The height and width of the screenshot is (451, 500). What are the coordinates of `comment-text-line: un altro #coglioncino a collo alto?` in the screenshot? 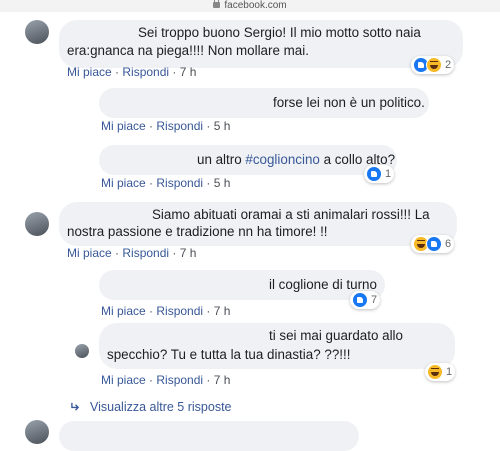 It's located at (296, 160).